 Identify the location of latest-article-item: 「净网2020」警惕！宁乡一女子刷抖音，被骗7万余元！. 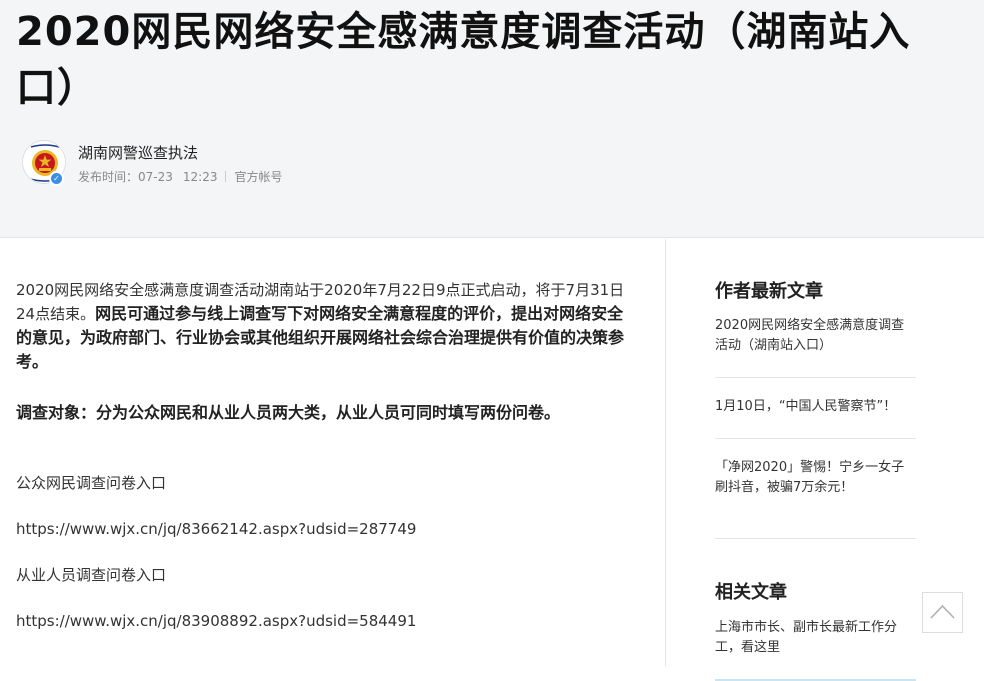
(815, 498).